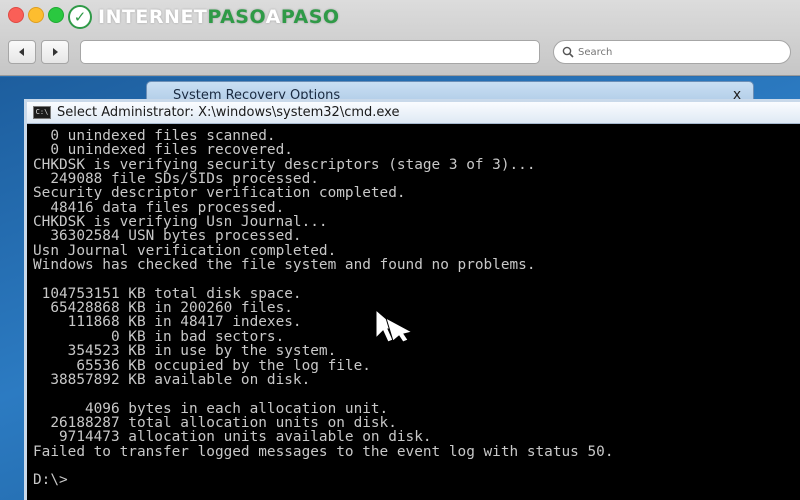 The image size is (800, 500). I want to click on forward-button, so click(55, 52).